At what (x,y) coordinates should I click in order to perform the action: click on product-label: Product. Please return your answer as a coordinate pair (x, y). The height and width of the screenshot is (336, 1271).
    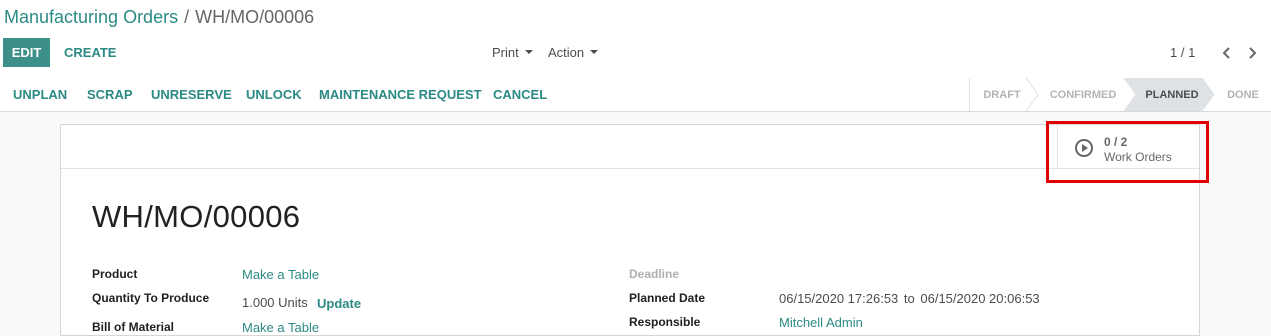
    Looking at the image, I should click on (115, 274).